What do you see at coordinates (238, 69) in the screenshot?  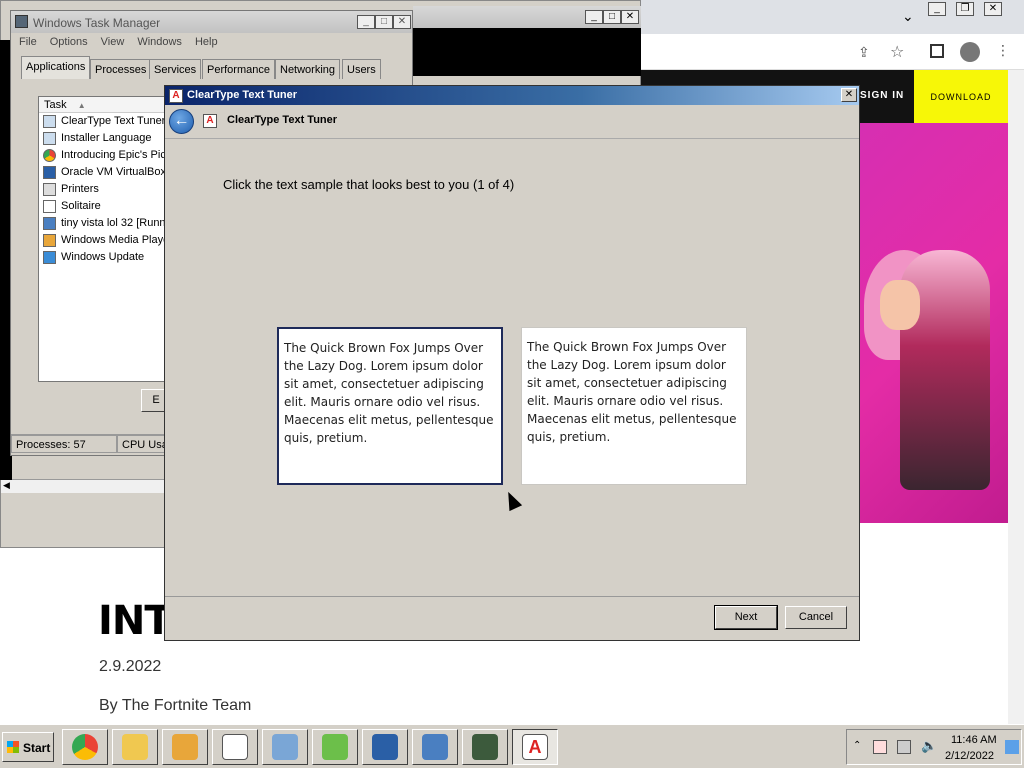 I see `tab-performance: Performance` at bounding box center [238, 69].